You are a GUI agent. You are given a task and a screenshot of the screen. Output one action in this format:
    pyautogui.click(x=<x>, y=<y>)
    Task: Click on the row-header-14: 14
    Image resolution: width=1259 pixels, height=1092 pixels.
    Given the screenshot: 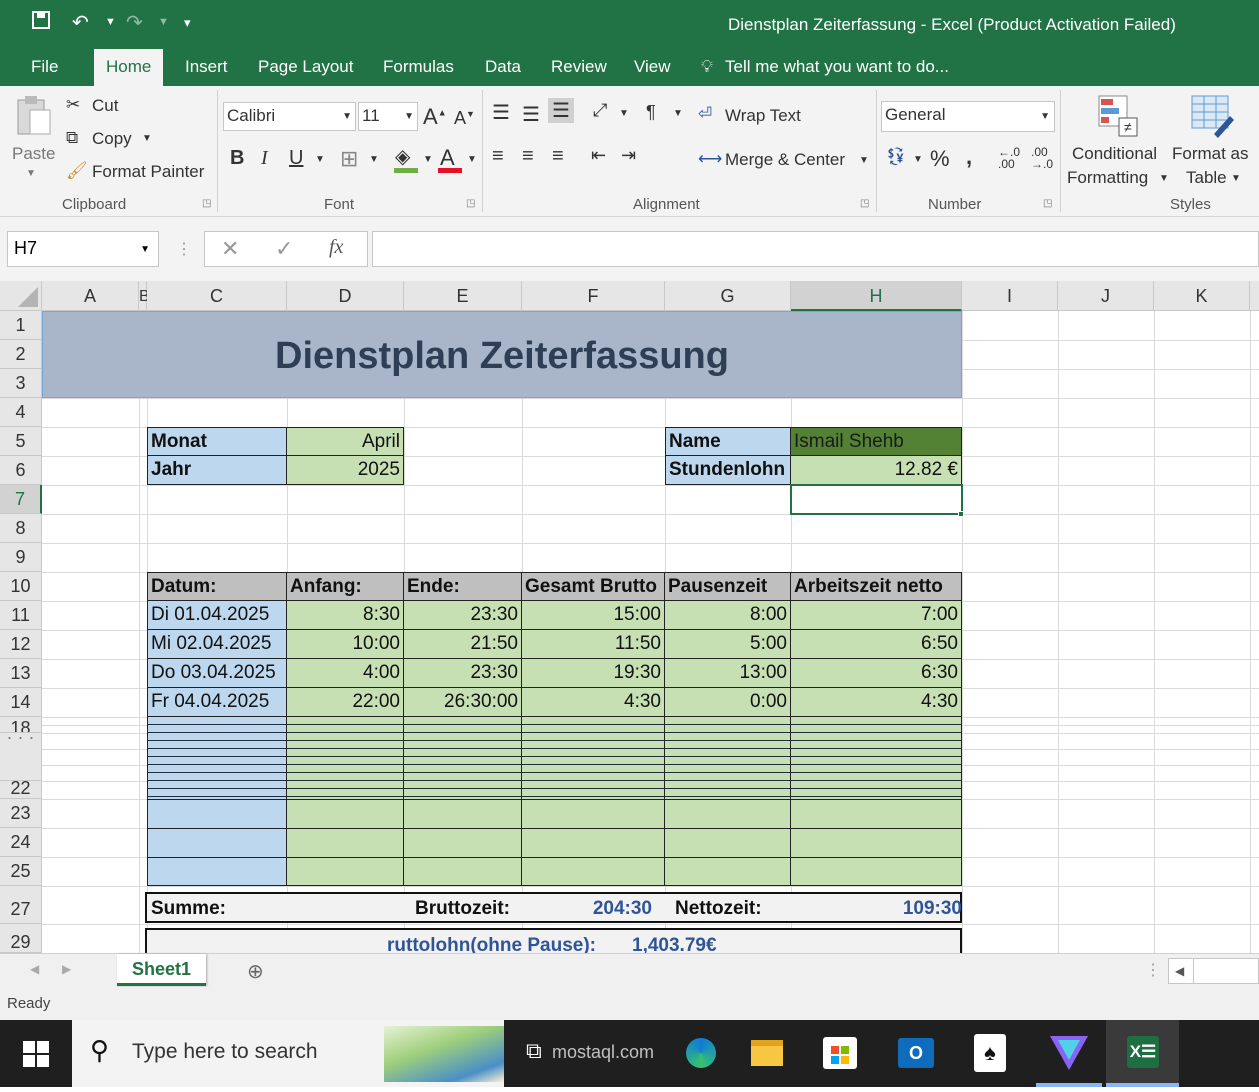 What is the action you would take?
    pyautogui.click(x=21, y=702)
    